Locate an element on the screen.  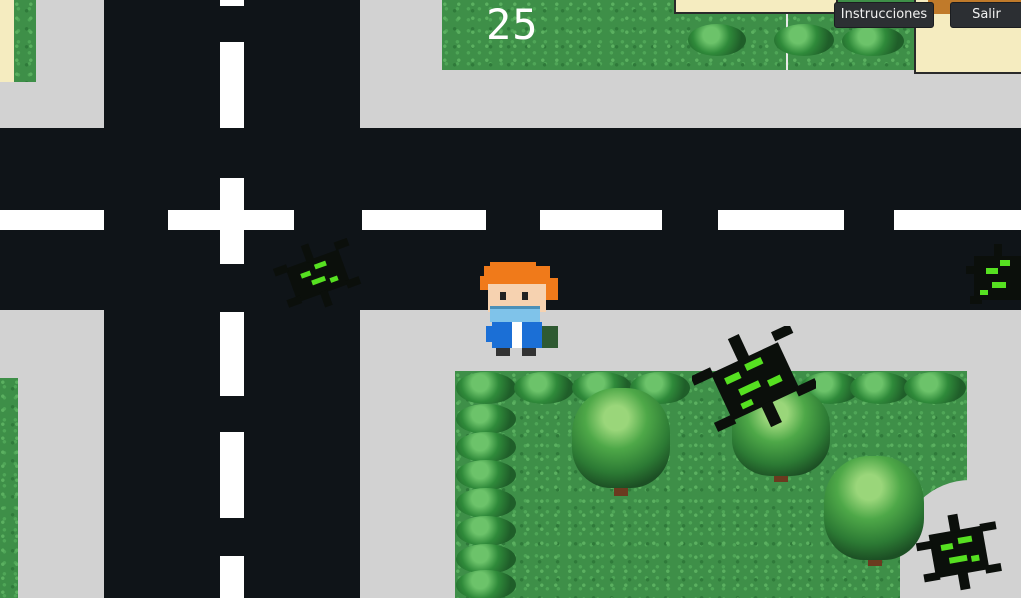
exit-button: Salir is located at coordinates (985, 15).